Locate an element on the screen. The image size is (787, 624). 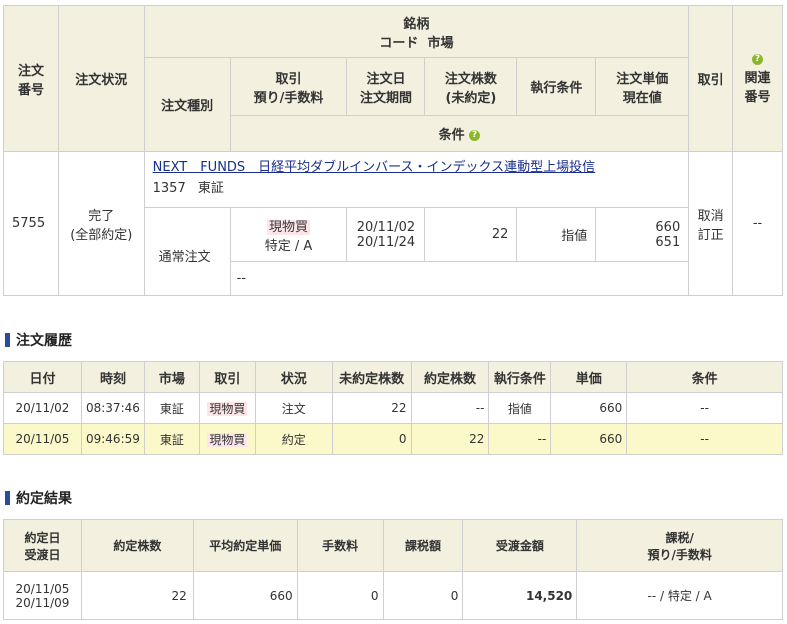
order-type-cell: 通常注文 is located at coordinates (187, 251).